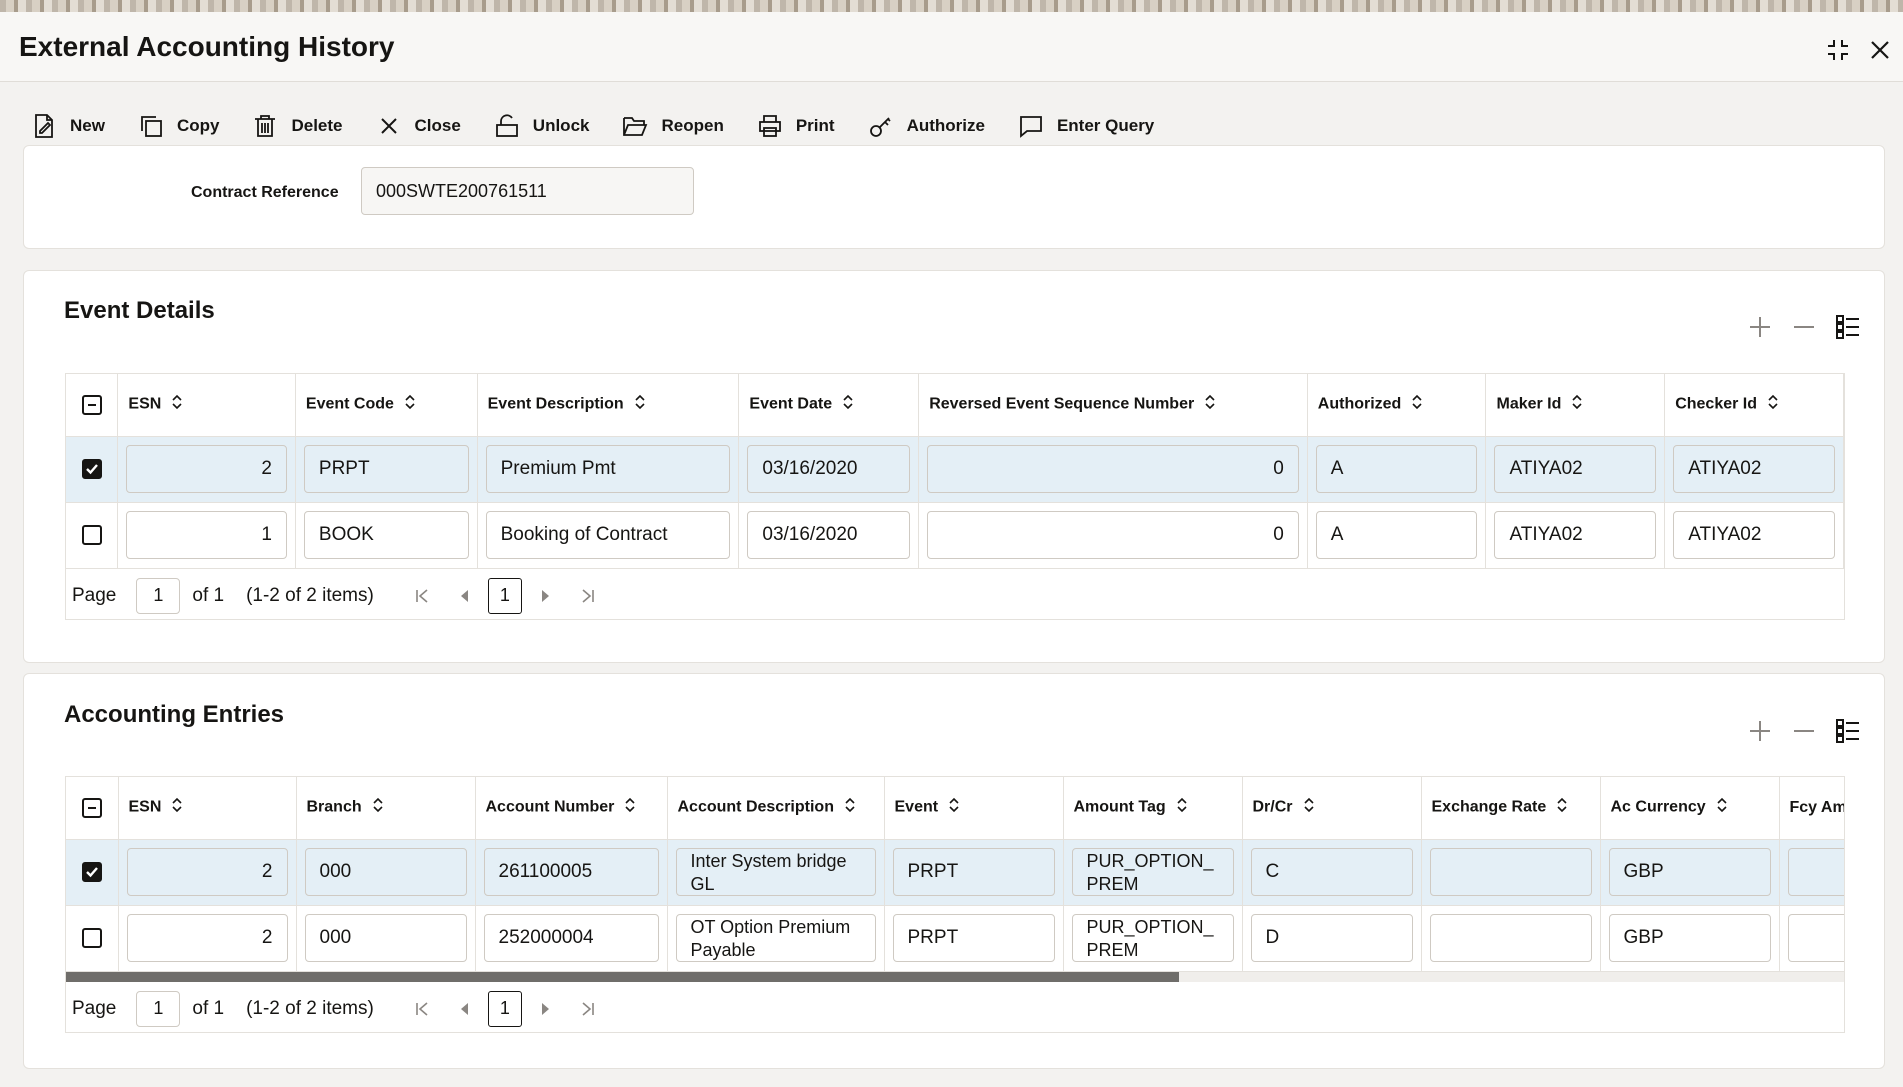 The image size is (1903, 1087). Describe the element at coordinates (386, 808) in the screenshot. I see `column-header-branch: Branch` at that location.